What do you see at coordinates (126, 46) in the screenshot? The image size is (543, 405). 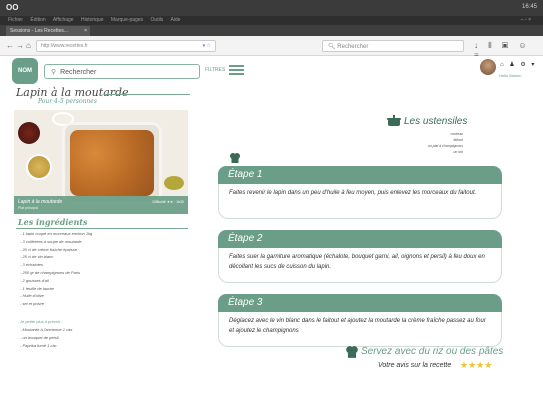 I see `url-bar: http://www.recettes.fr ▾ ☆` at bounding box center [126, 46].